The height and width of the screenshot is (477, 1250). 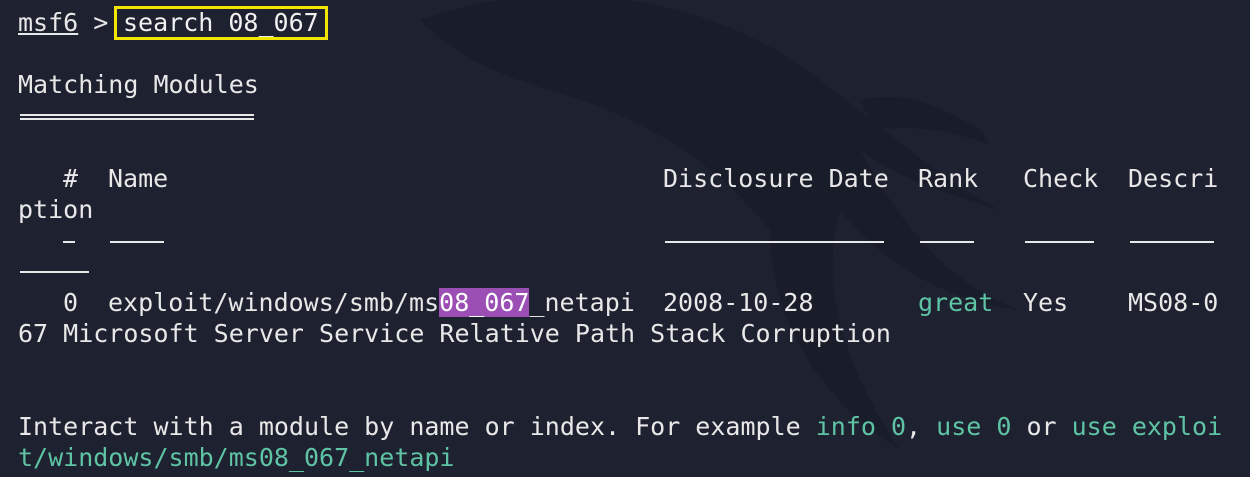 What do you see at coordinates (948, 178) in the screenshot?
I see `col-header-rank: Rank` at bounding box center [948, 178].